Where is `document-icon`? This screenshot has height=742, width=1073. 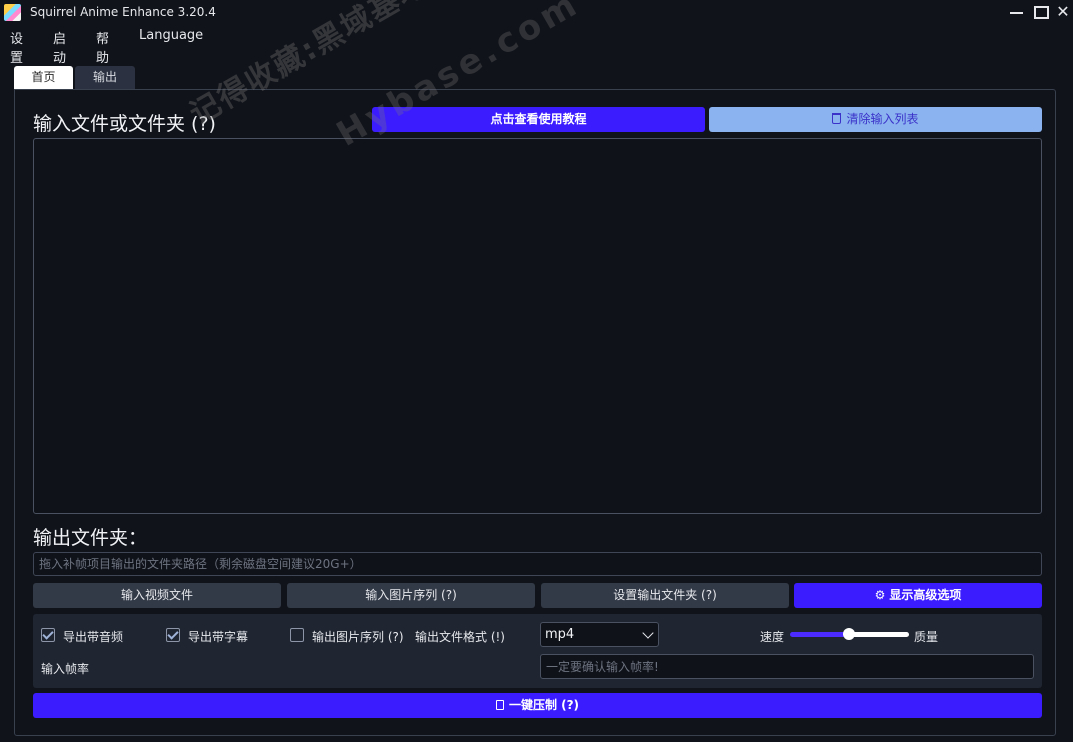
document-icon is located at coordinates (499, 705).